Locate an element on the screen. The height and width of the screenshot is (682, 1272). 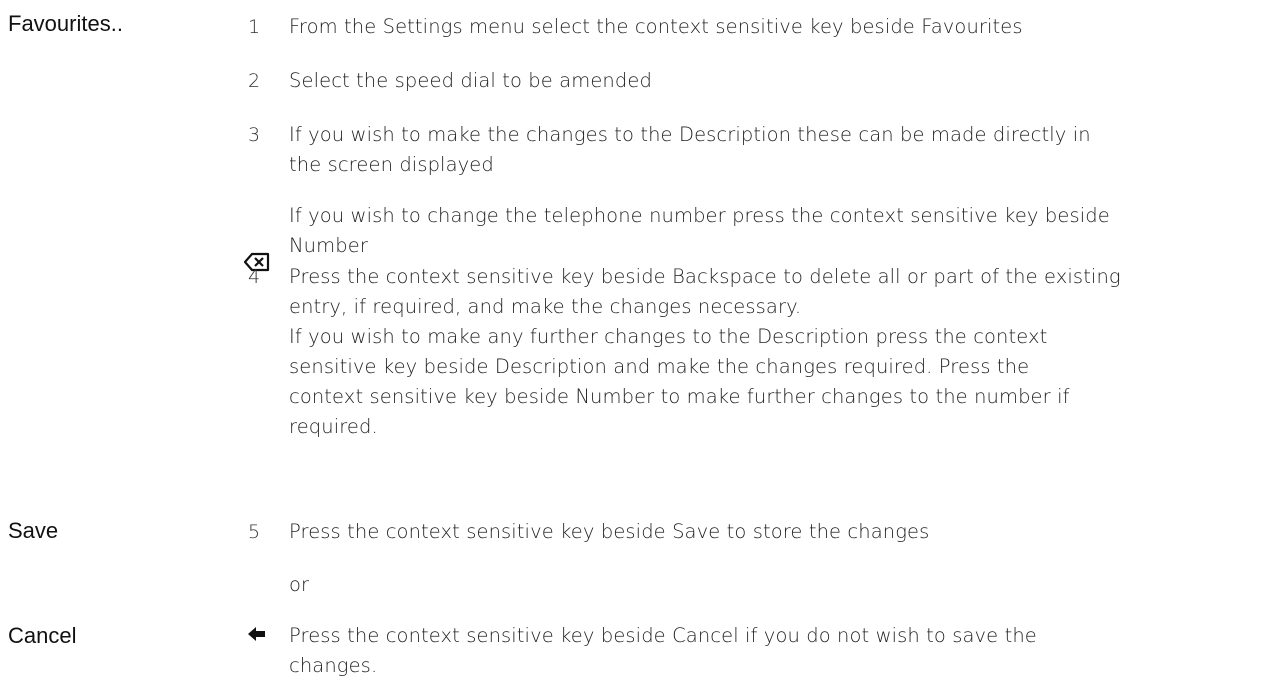
text-line: or is located at coordinates (299, 584).